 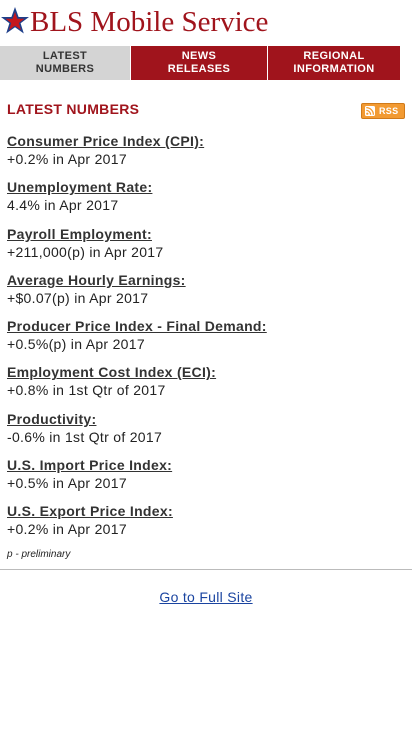 I want to click on divider, so click(x=206, y=569).